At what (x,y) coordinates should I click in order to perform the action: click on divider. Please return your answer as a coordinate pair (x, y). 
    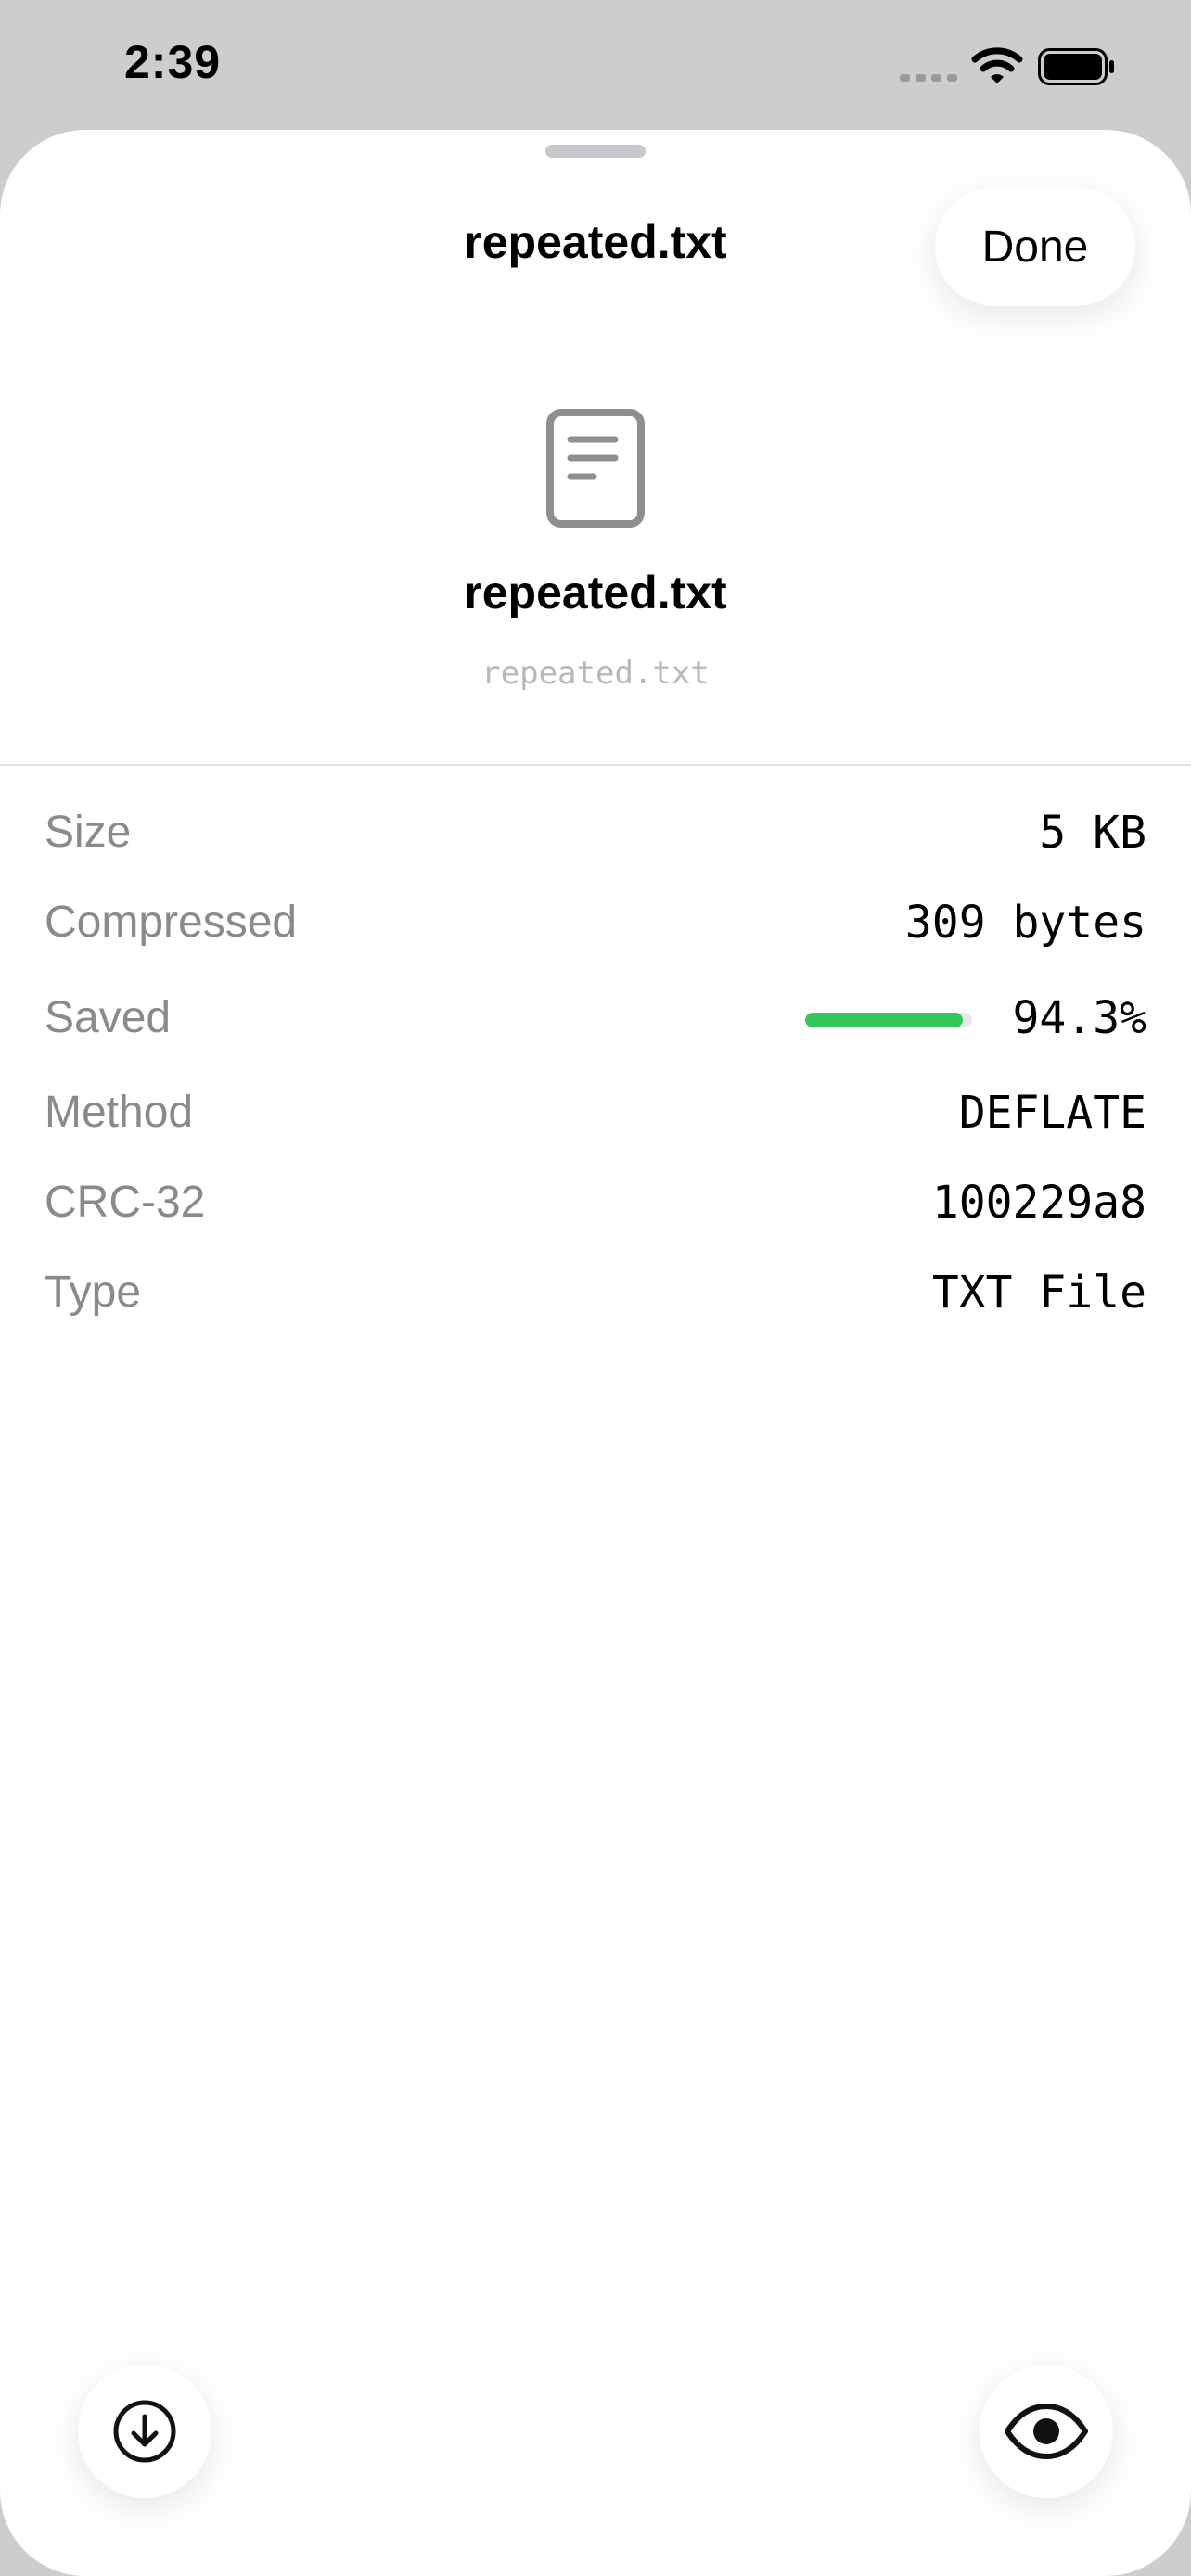
    Looking at the image, I should click on (595, 765).